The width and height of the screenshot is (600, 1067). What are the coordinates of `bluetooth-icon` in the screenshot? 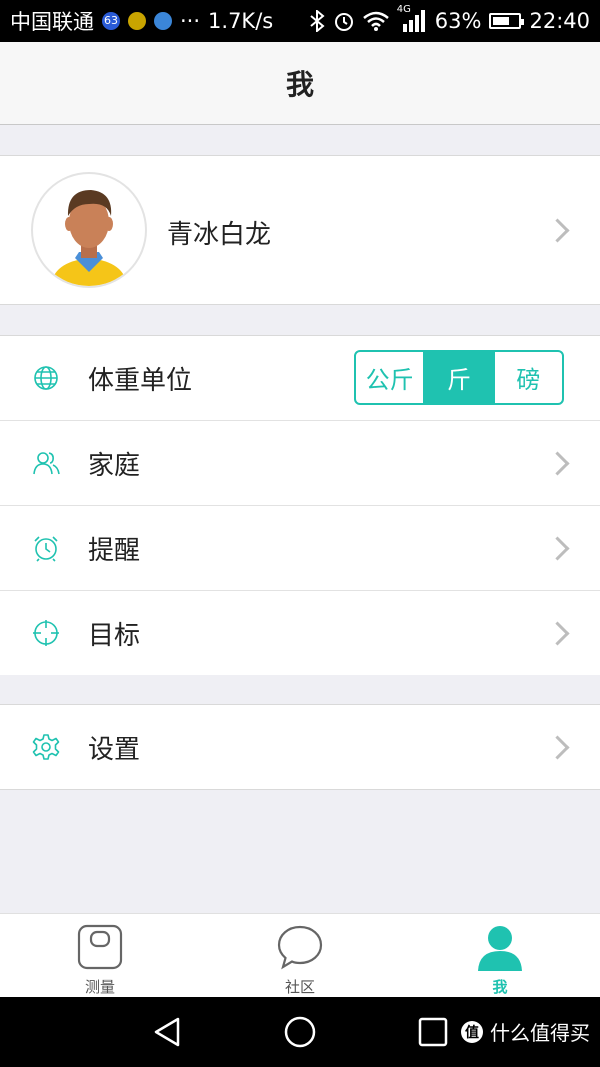 It's located at (317, 21).